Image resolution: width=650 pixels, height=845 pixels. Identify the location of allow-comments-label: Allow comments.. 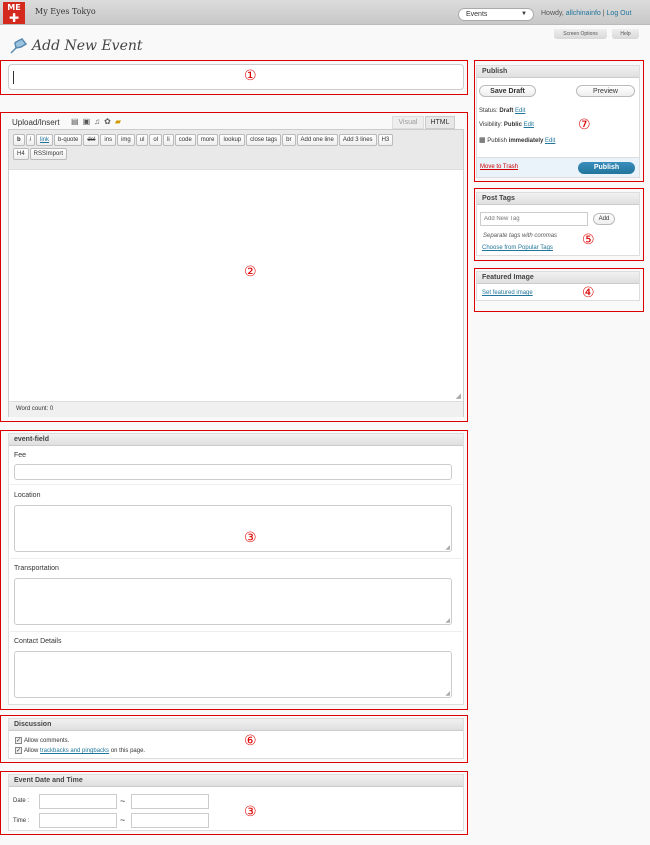
(47, 741).